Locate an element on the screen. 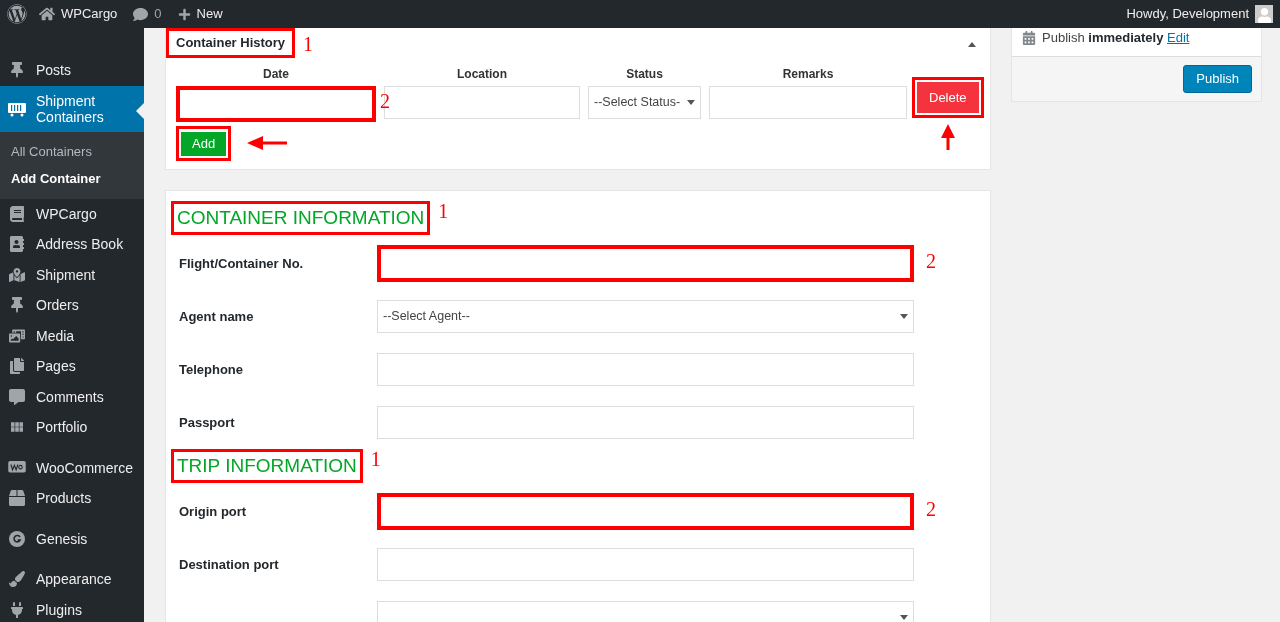  sidebar-item: Comments is located at coordinates (72, 396).